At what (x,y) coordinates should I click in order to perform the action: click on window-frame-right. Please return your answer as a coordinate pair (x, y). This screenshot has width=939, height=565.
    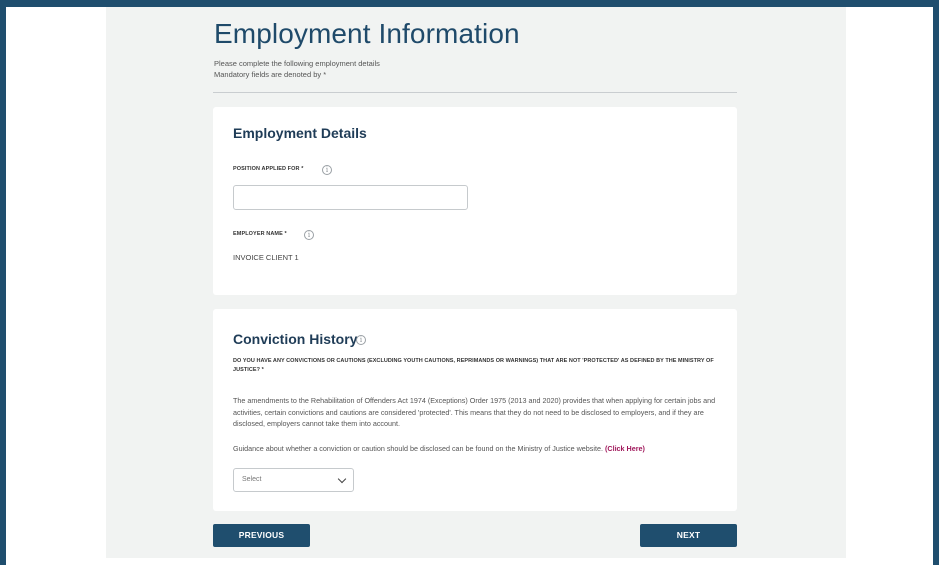
    Looking at the image, I should click on (936, 282).